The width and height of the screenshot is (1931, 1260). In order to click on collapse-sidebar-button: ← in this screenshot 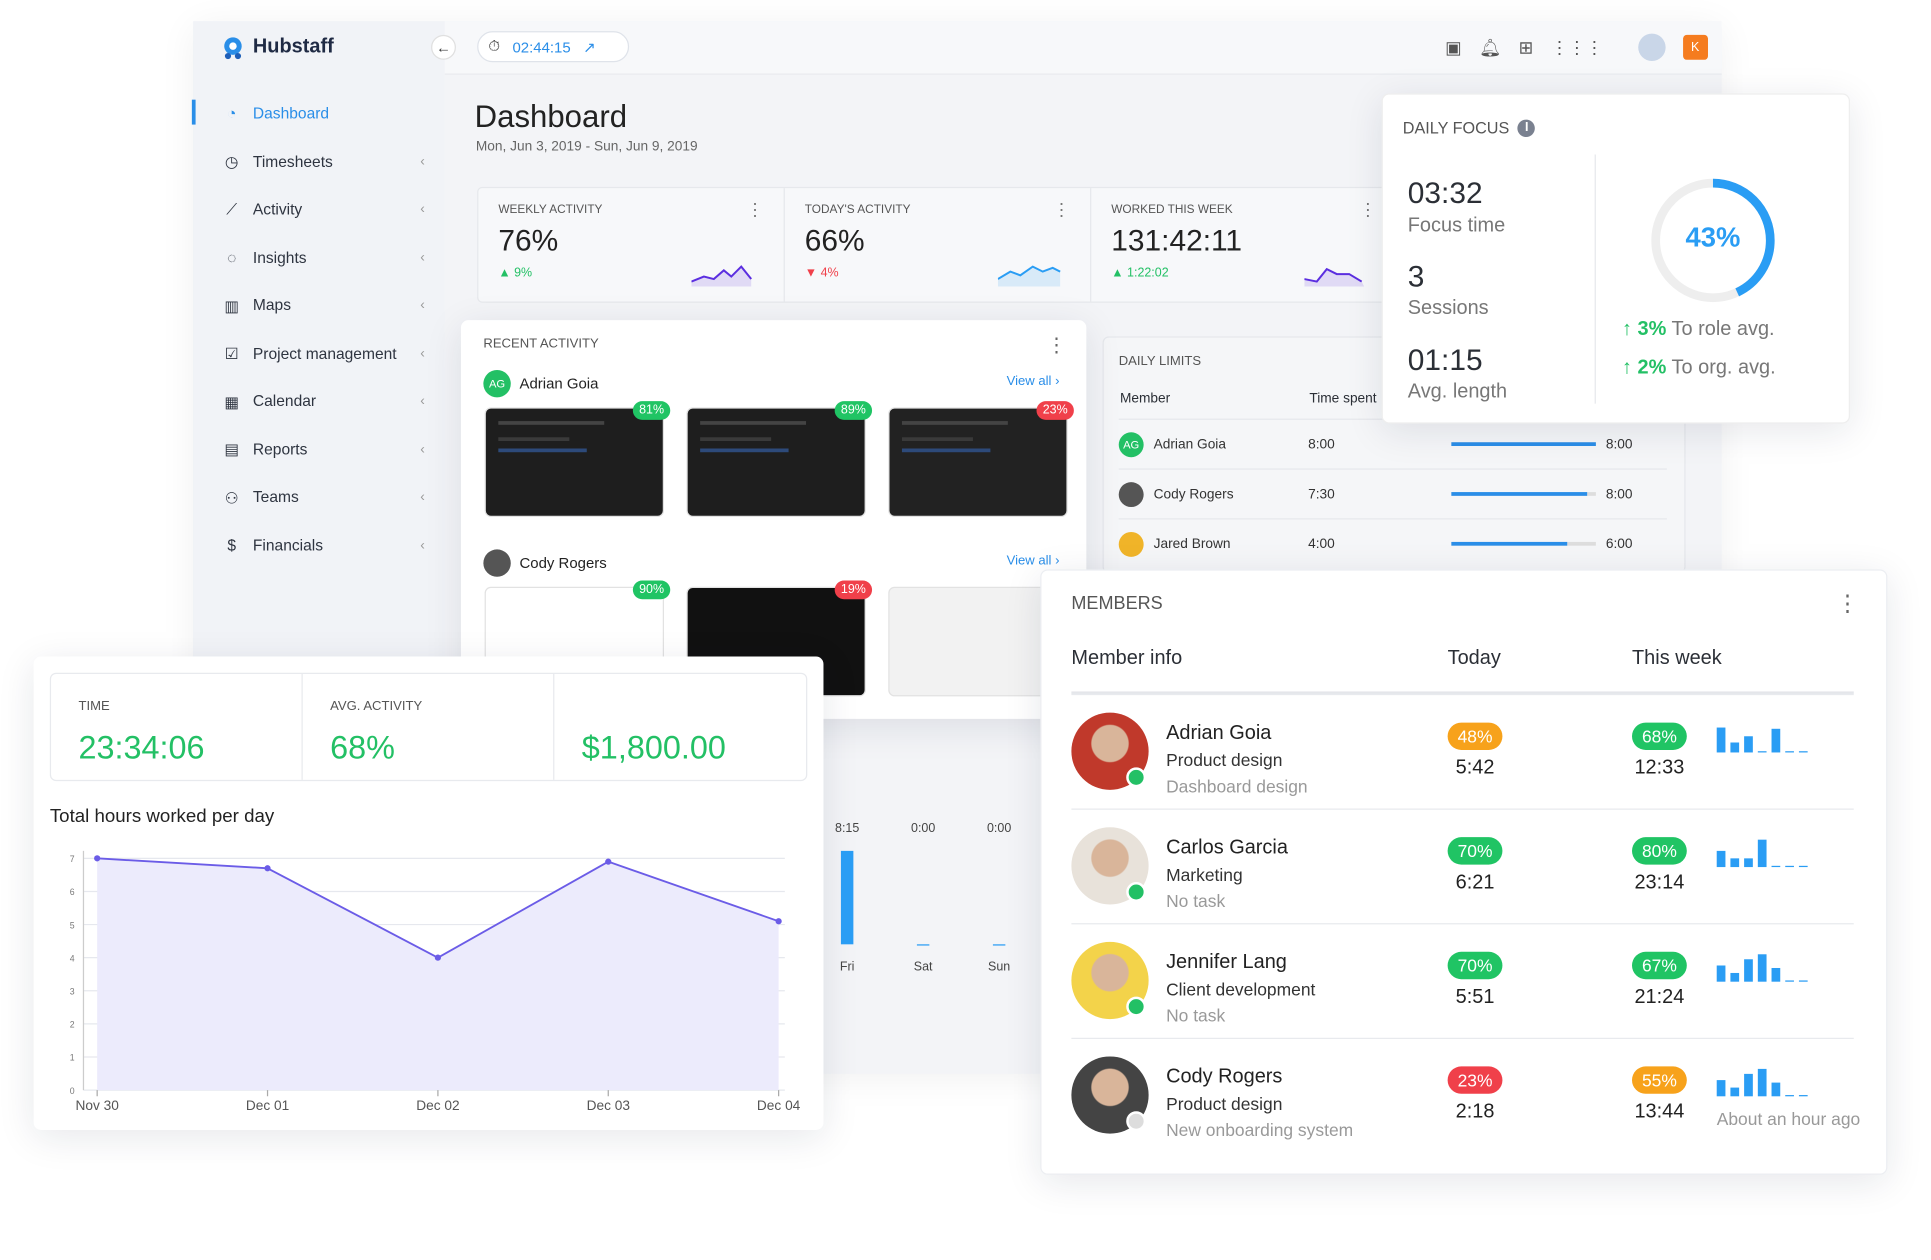, I will do `click(443, 47)`.